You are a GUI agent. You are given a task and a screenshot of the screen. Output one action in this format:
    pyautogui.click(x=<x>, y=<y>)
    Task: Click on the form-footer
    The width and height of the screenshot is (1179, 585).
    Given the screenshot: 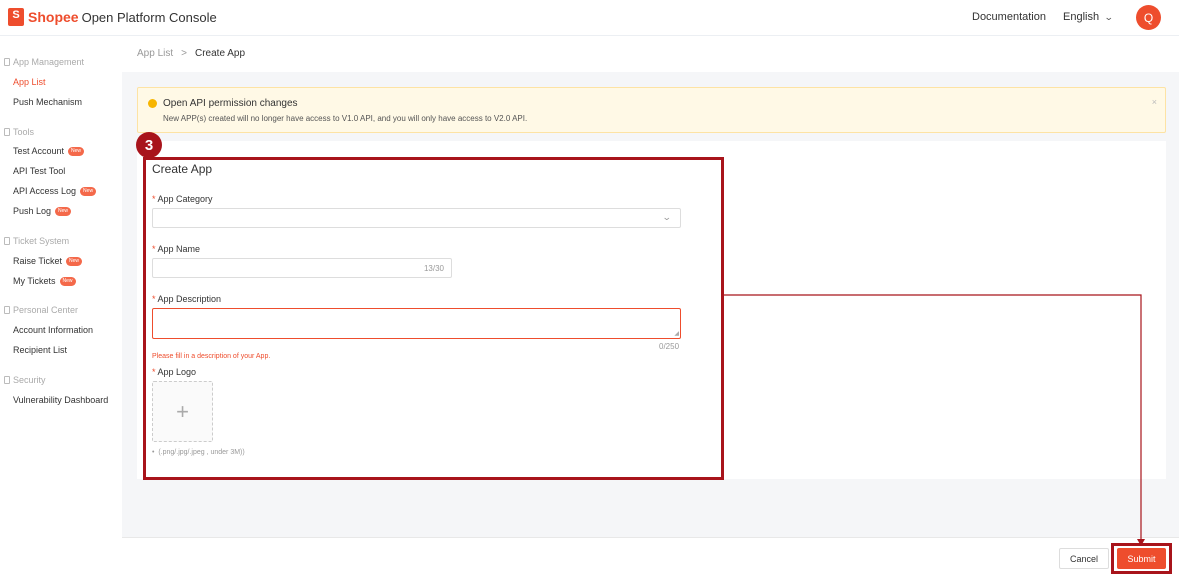 What is the action you would take?
    pyautogui.click(x=650, y=561)
    